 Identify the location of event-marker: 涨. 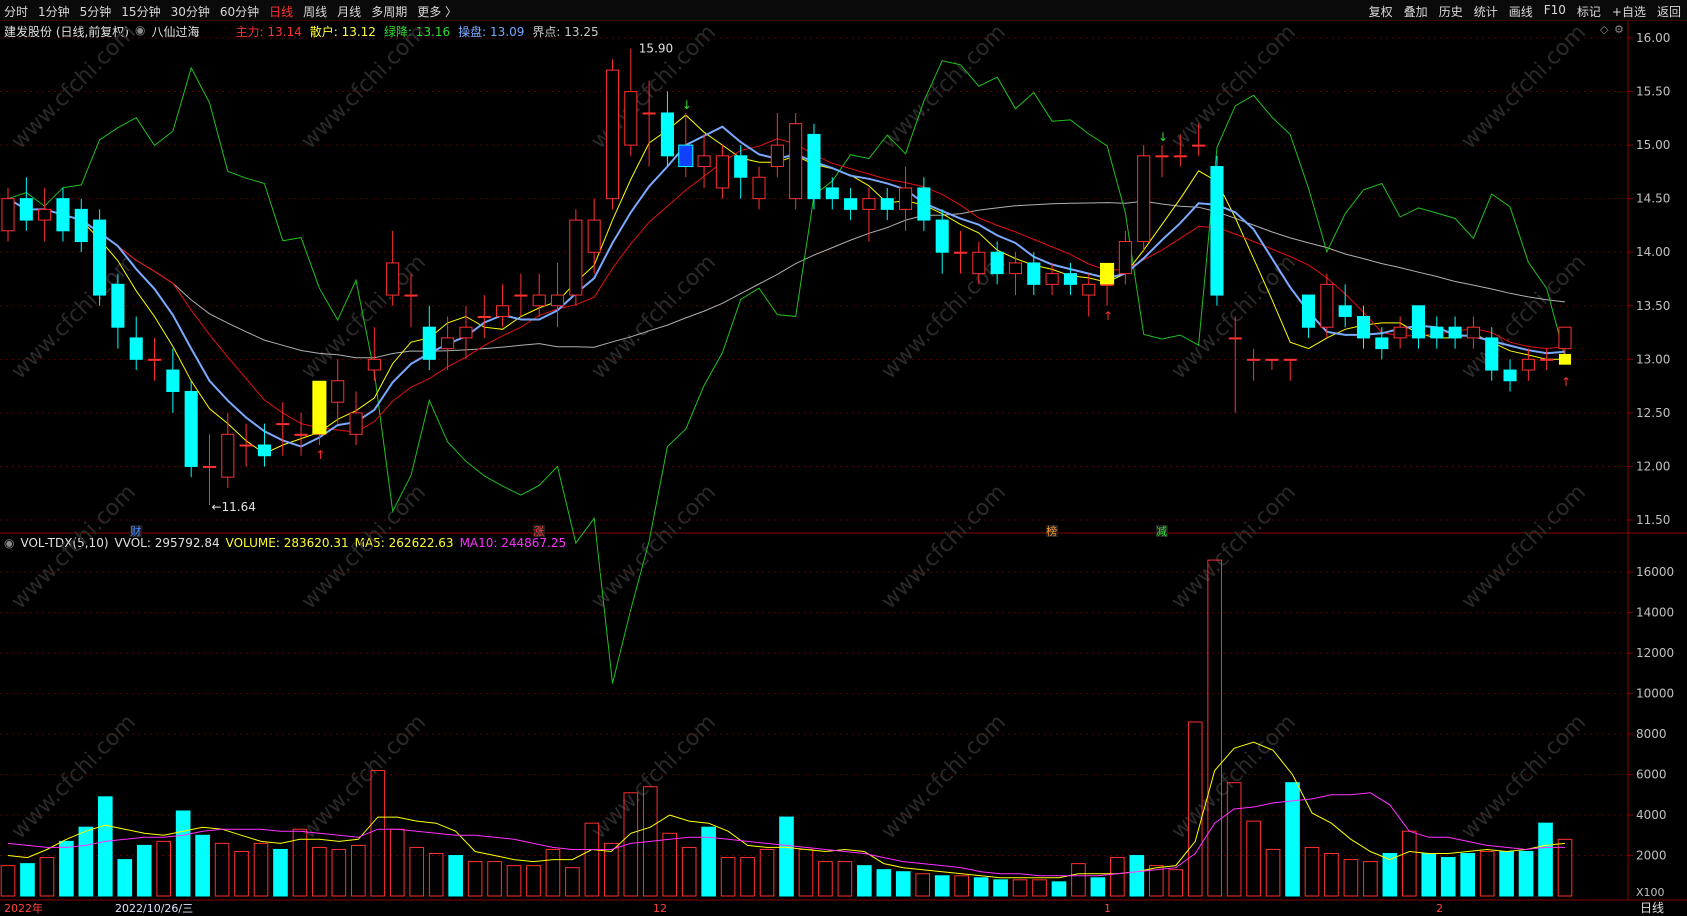
(538, 531).